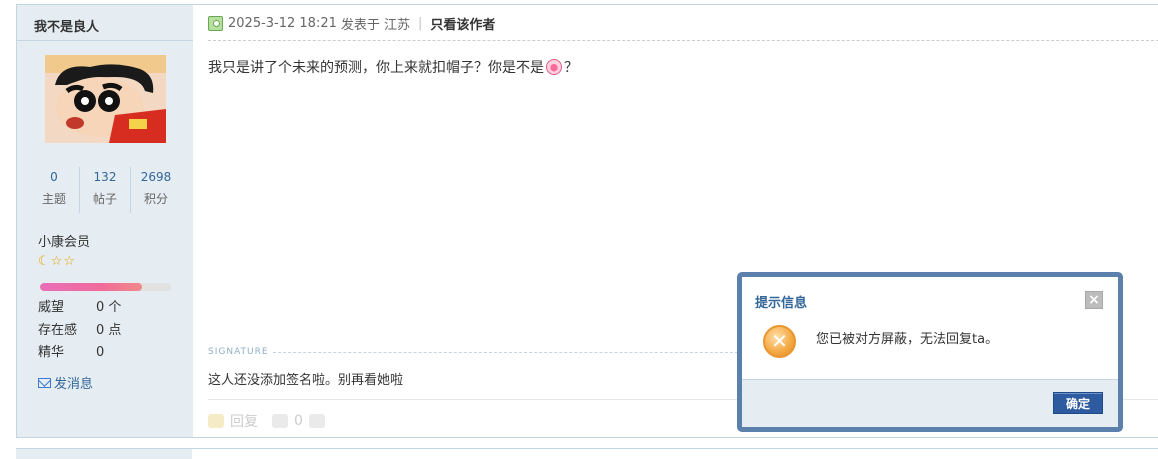  What do you see at coordinates (779, 341) in the screenshot?
I see `error-x-icon: ✕` at bounding box center [779, 341].